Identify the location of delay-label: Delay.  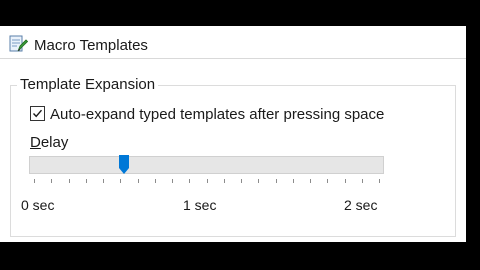
(49, 142).